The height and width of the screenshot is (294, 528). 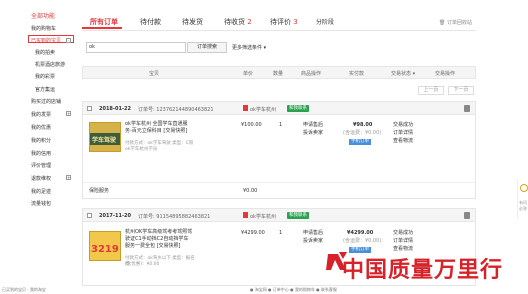 I want to click on sidebar-item-points: 我的积分, so click(x=41, y=140).